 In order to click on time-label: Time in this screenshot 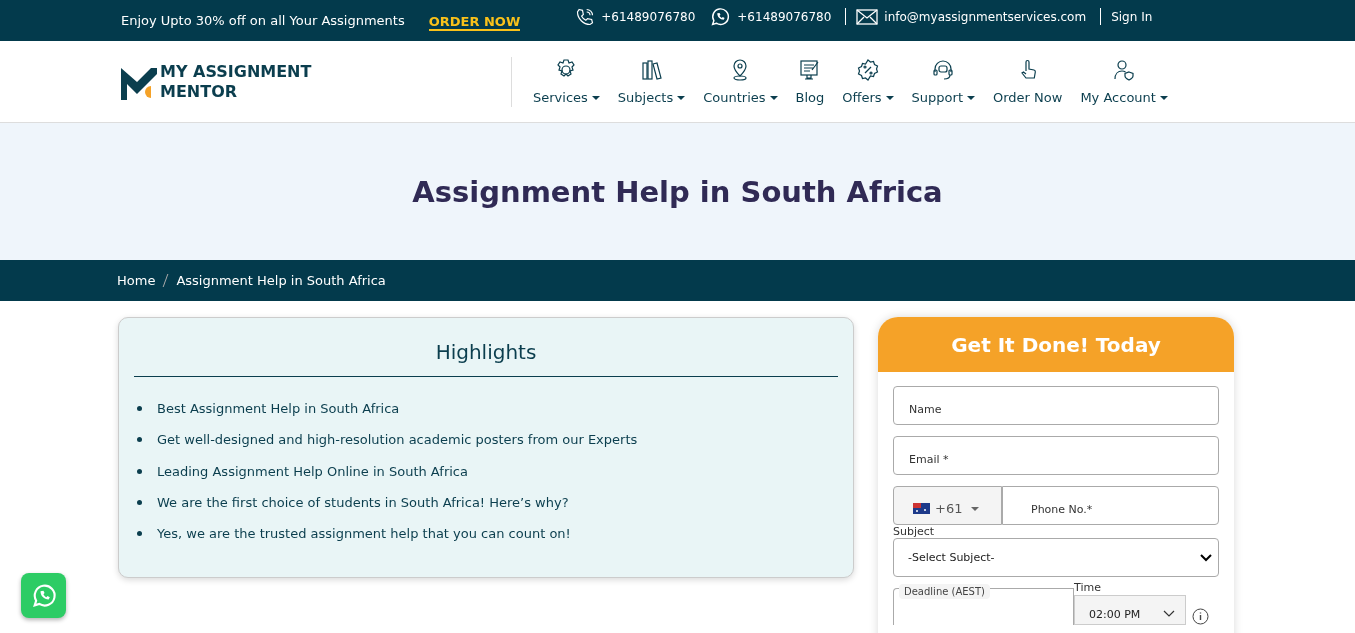, I will do `click(1088, 587)`.